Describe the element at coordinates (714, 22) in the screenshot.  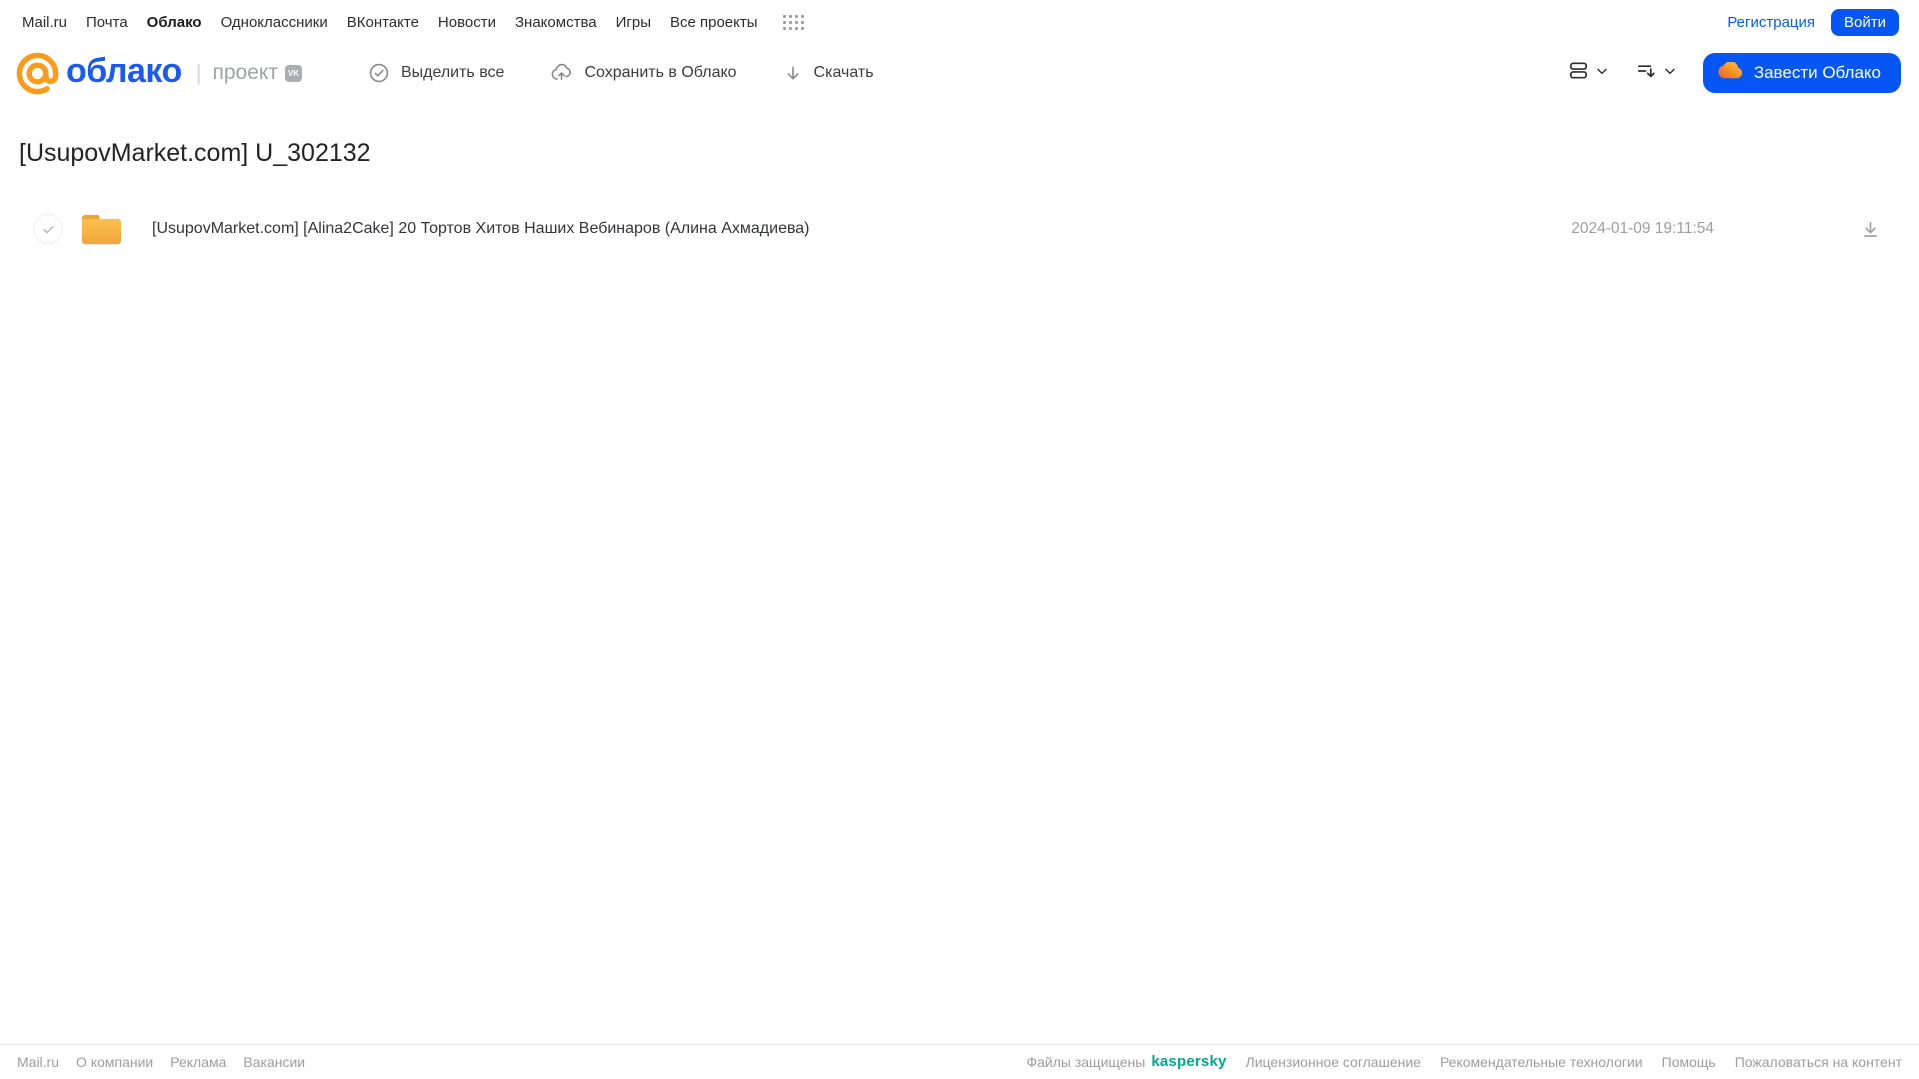
I see `portal-link-all-projects: Все проекты` at that location.